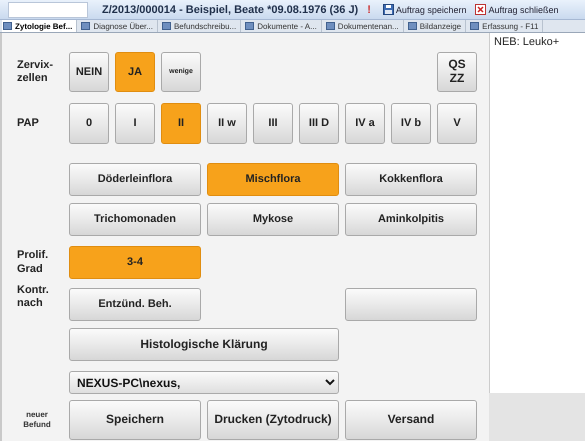 The width and height of the screenshot is (585, 441). Describe the element at coordinates (135, 72) in the screenshot. I see `option-button: JA` at that location.